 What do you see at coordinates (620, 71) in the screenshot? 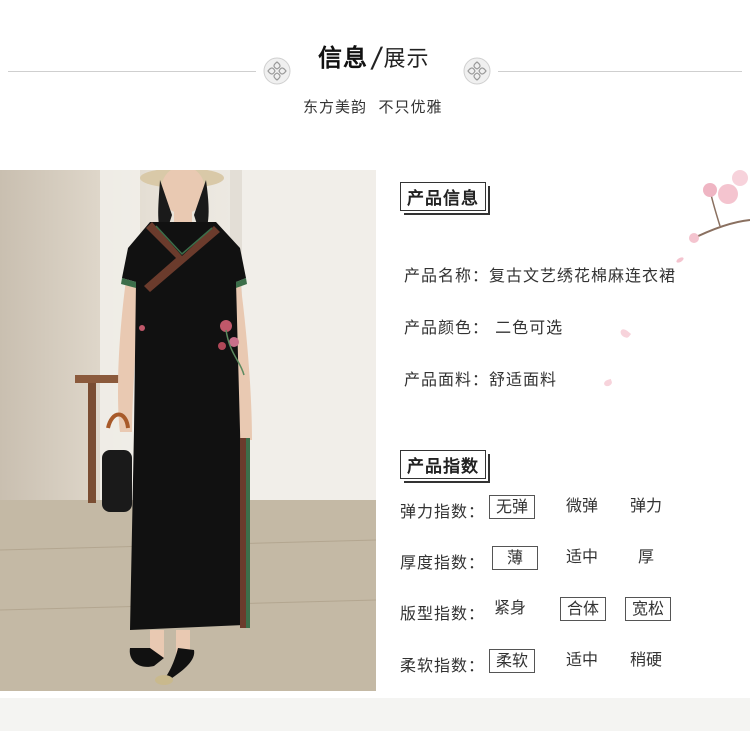
I see `header-divider-right` at bounding box center [620, 71].